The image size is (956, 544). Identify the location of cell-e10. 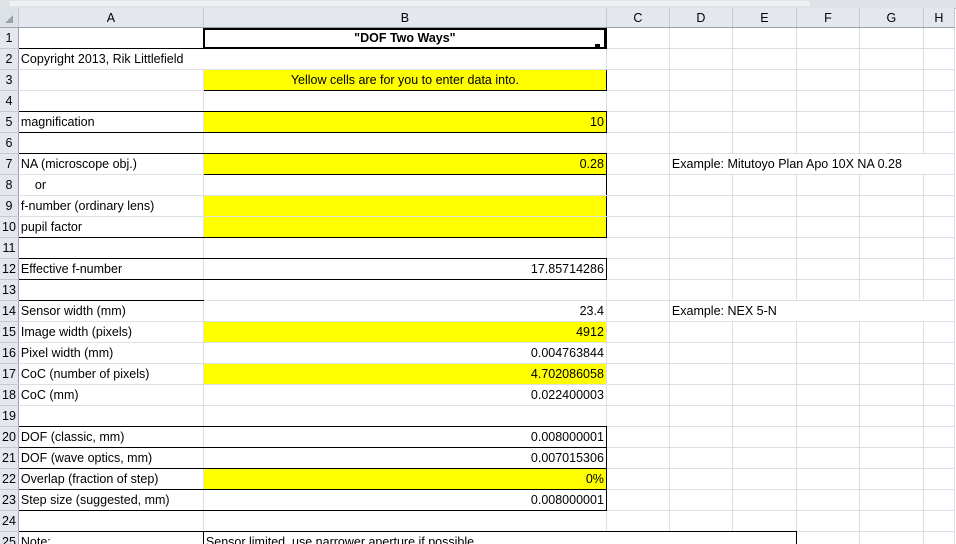
(764, 227).